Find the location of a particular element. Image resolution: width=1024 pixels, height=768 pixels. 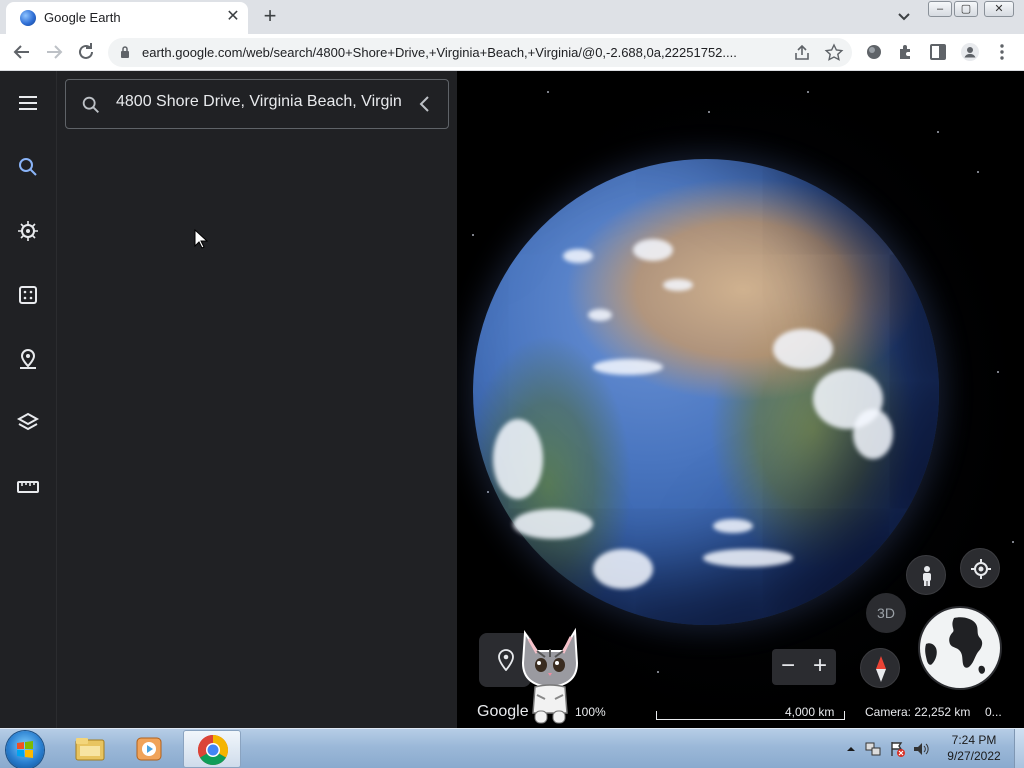

reload-icon is located at coordinates (86, 52).